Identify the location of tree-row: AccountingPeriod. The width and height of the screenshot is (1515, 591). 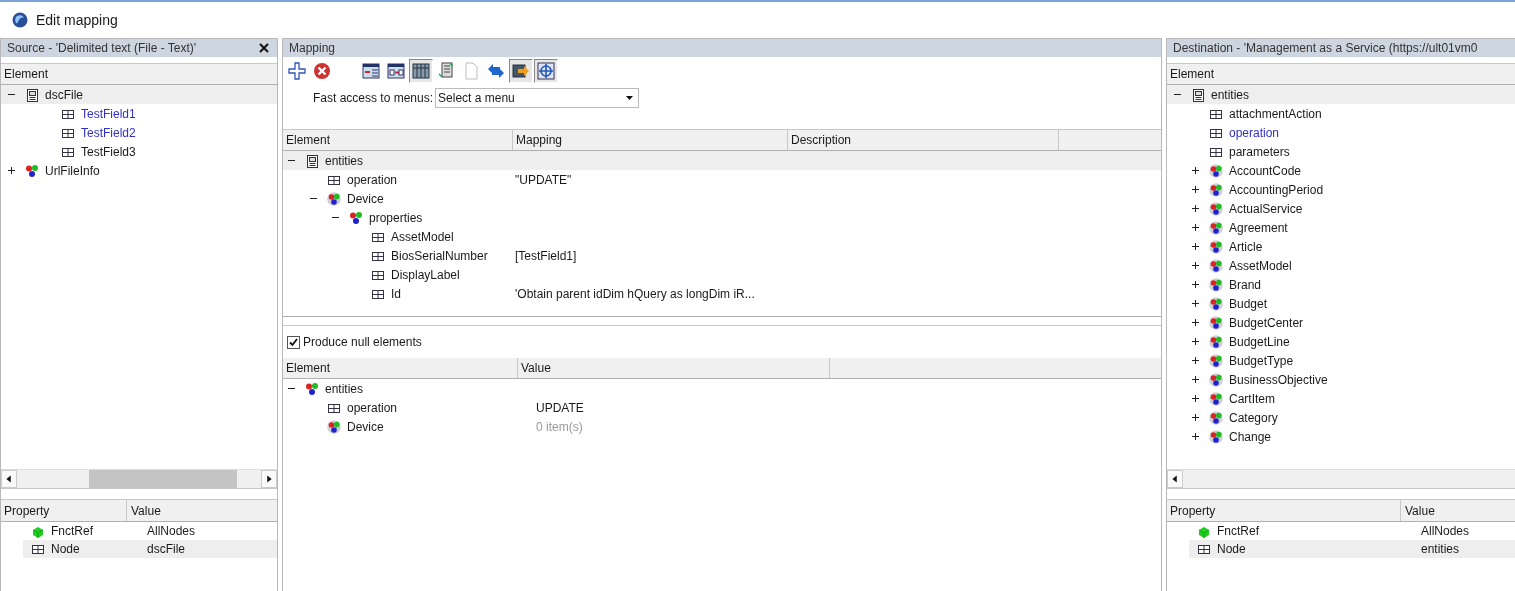
(1341, 189).